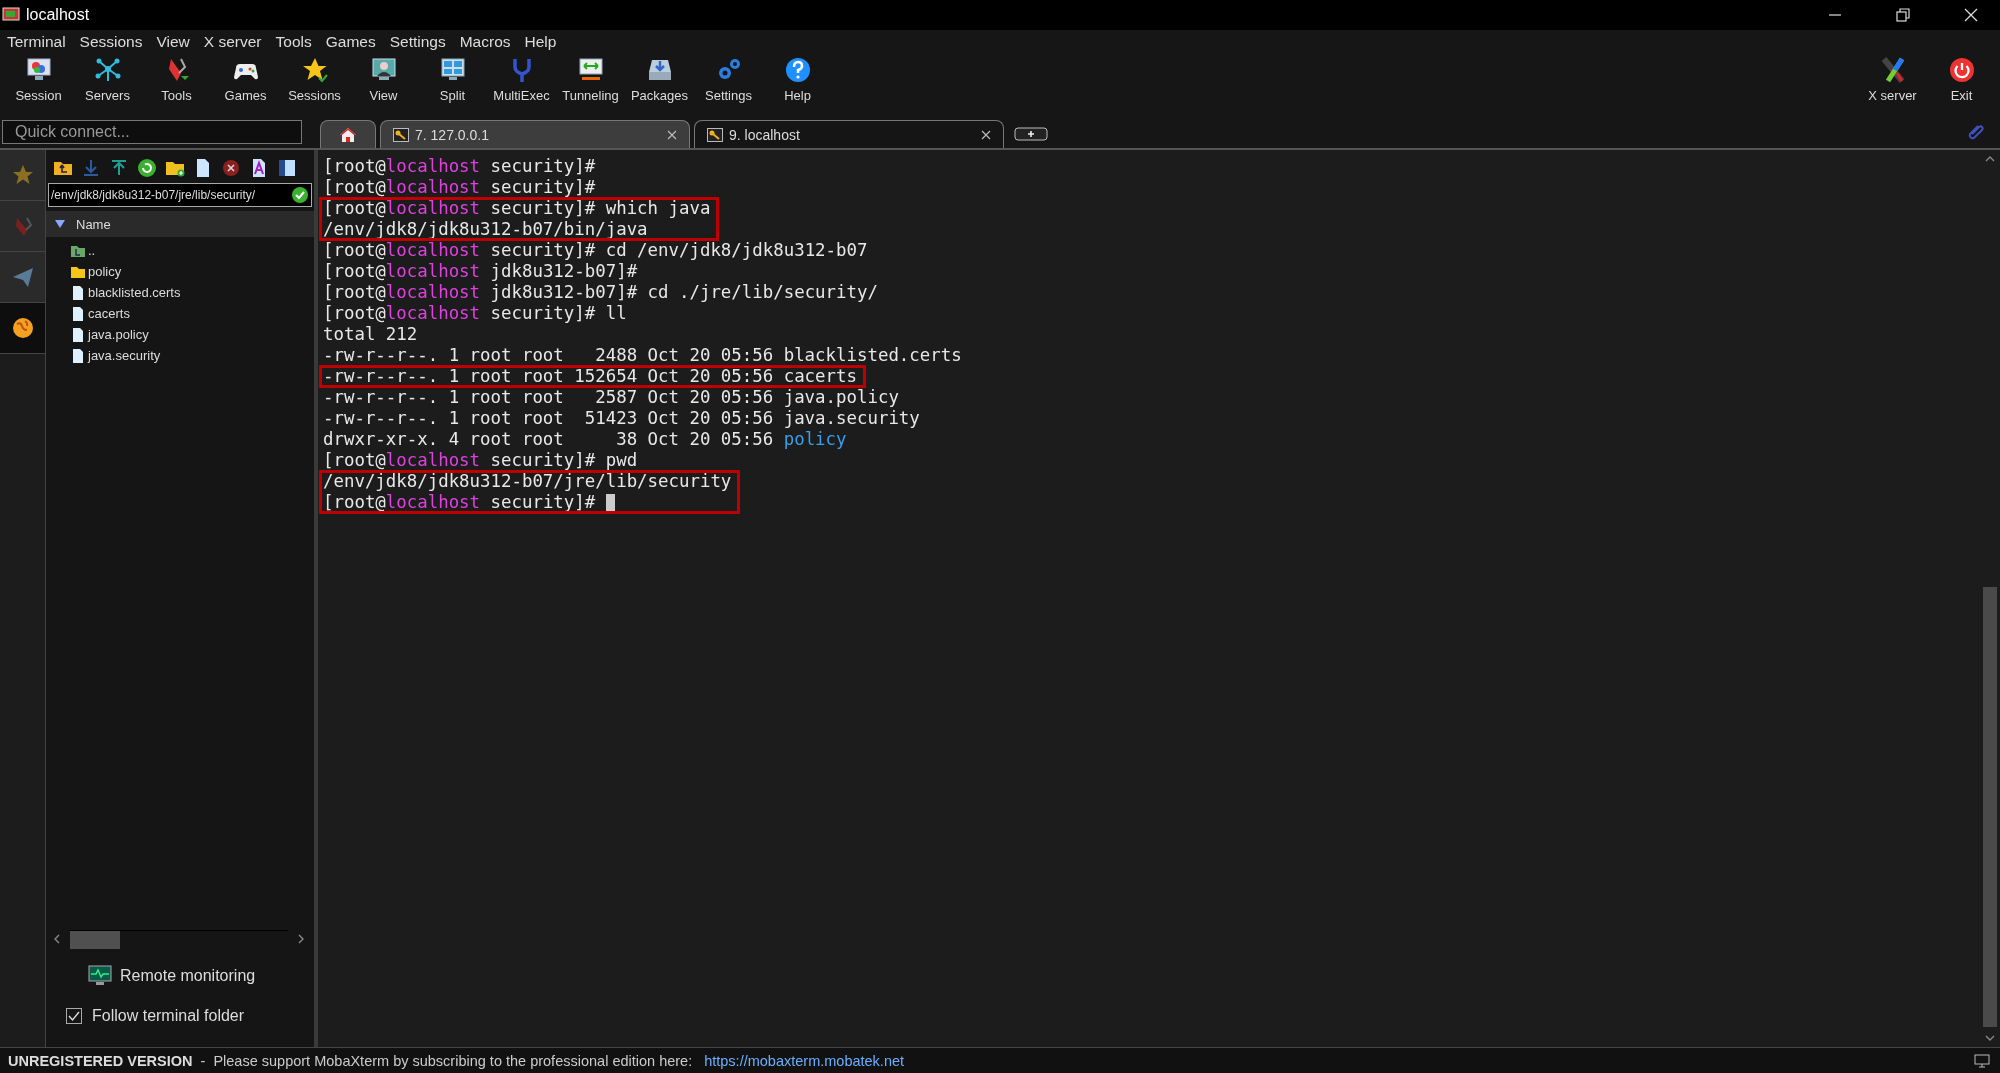 The image size is (2000, 1073). What do you see at coordinates (180, 355) in the screenshot?
I see `file-item: java.security` at bounding box center [180, 355].